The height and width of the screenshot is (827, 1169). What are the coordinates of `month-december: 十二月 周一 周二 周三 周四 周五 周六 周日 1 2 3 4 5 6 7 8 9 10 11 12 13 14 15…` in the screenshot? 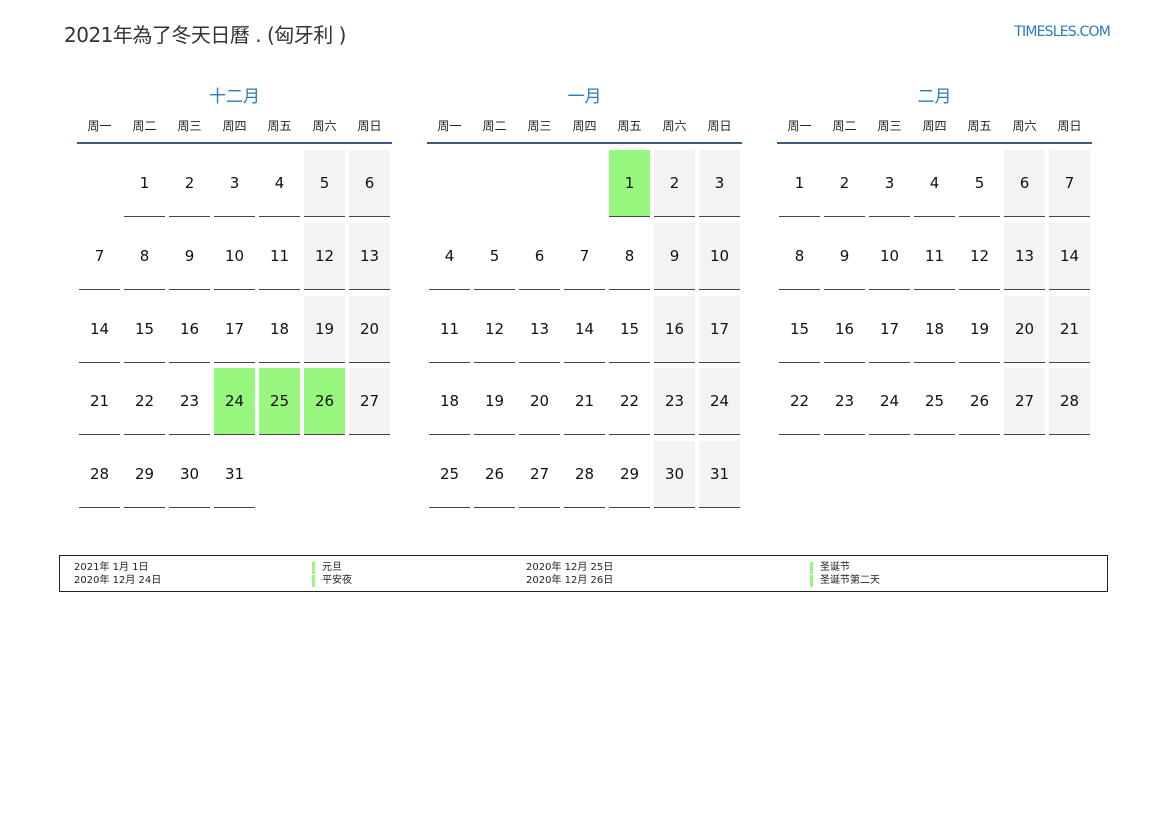 It's located at (234, 298).